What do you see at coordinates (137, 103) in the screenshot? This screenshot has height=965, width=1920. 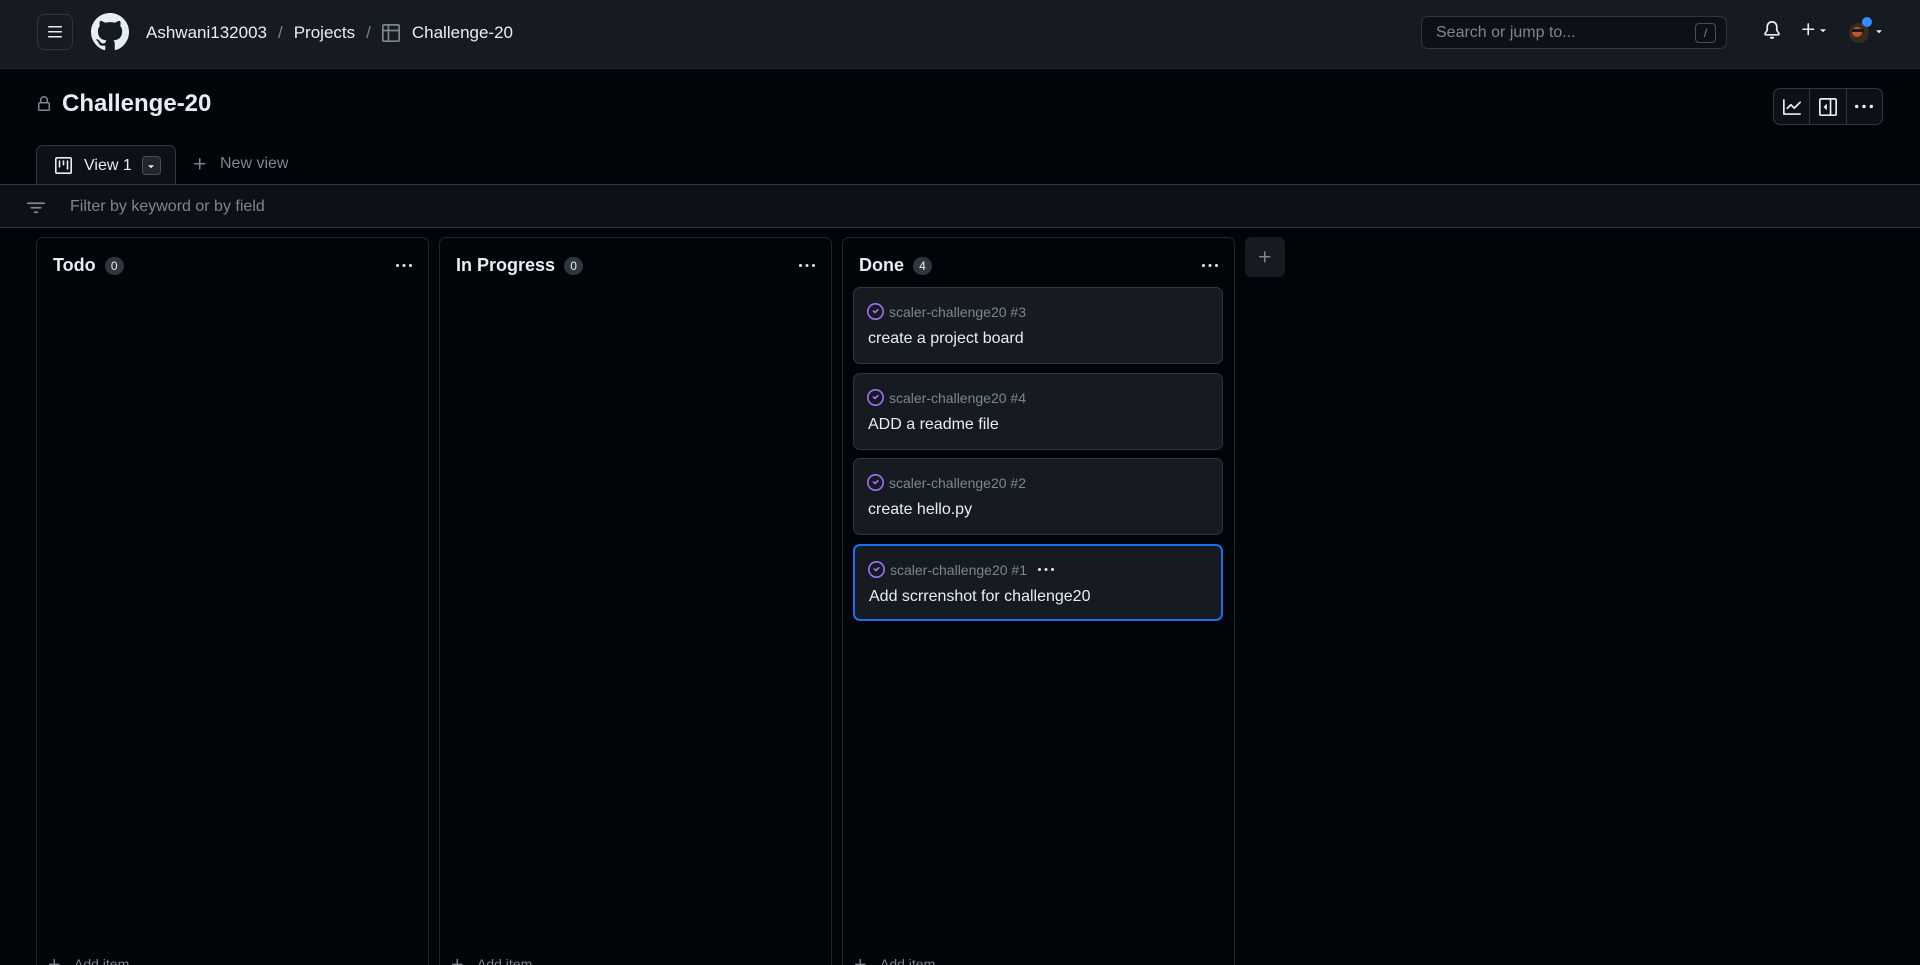 I see `page-title: Challenge-20` at bounding box center [137, 103].